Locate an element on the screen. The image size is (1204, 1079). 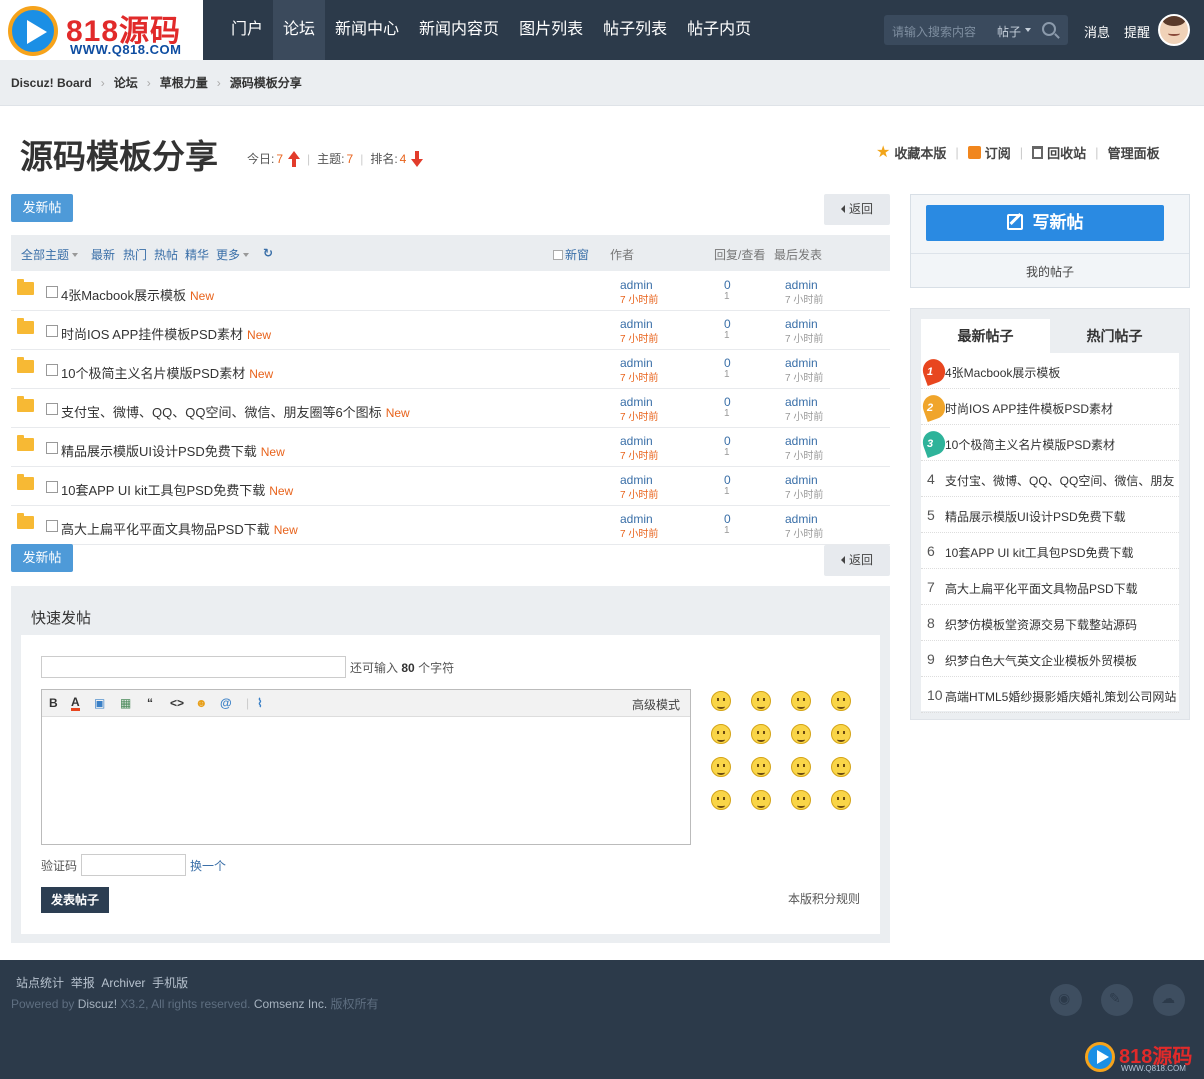
nav-portal: 门户 is located at coordinates (247, 30).